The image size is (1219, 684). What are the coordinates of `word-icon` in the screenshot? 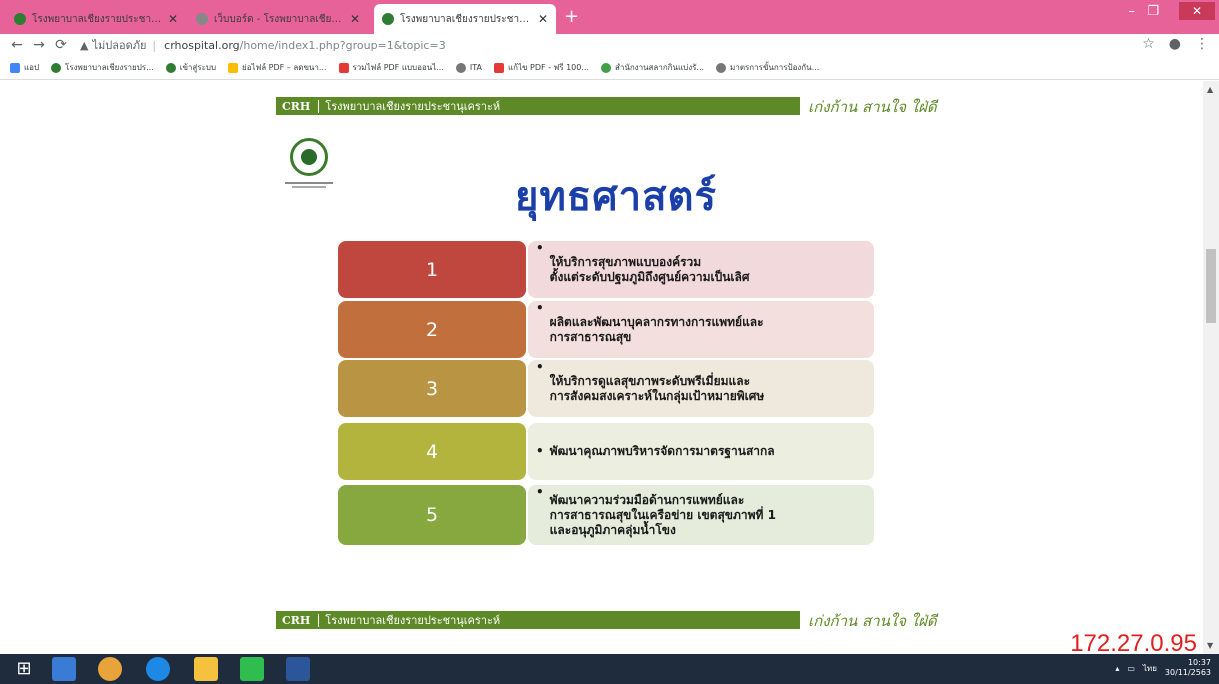 It's located at (298, 669).